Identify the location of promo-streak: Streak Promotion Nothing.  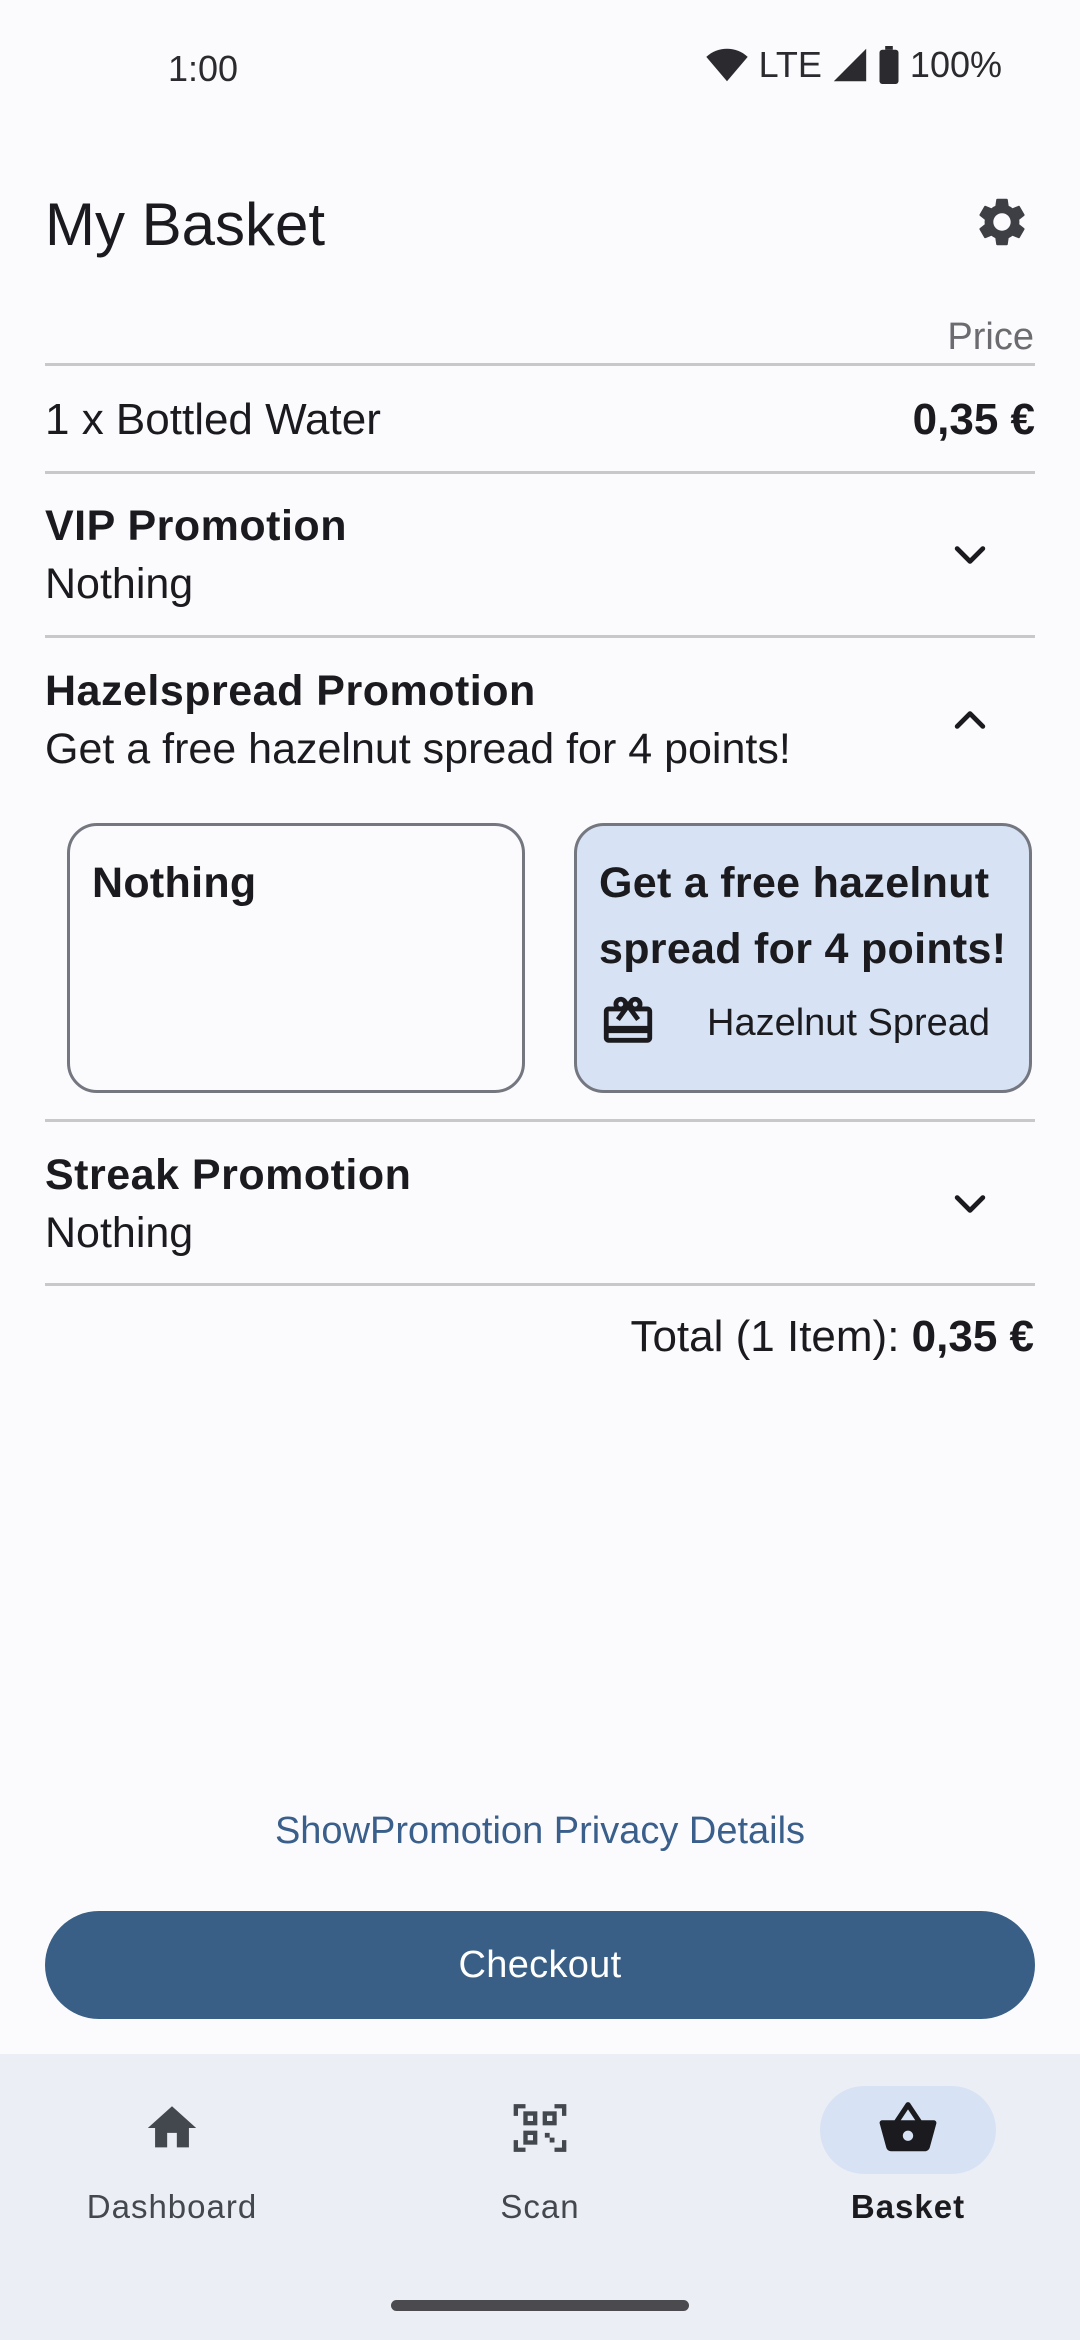
(540, 1206).